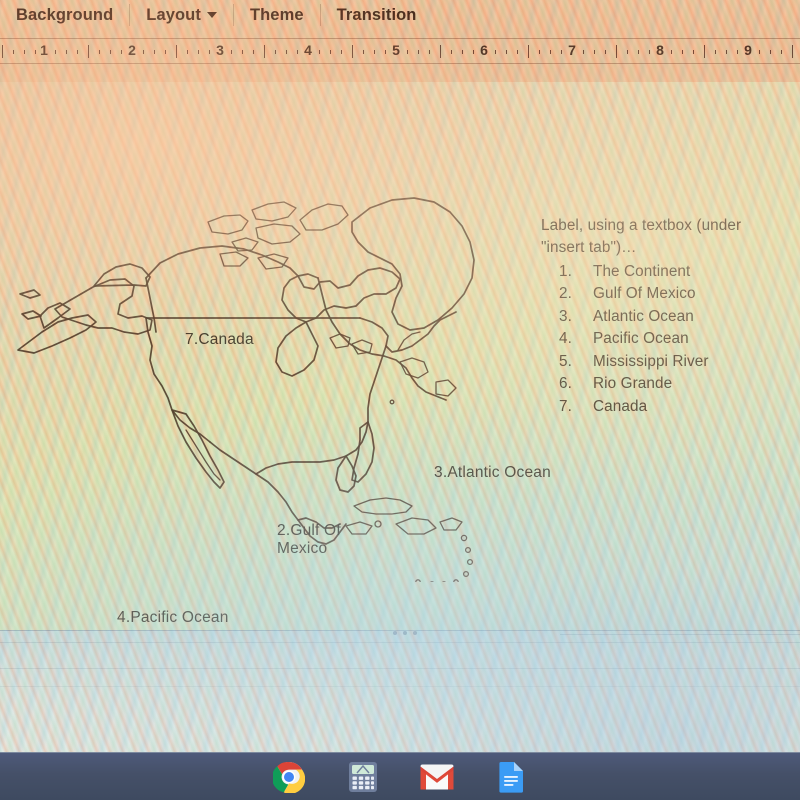 Image resolution: width=800 pixels, height=800 pixels. What do you see at coordinates (651, 361) in the screenshot?
I see `list-item-label: Mississippi River` at bounding box center [651, 361].